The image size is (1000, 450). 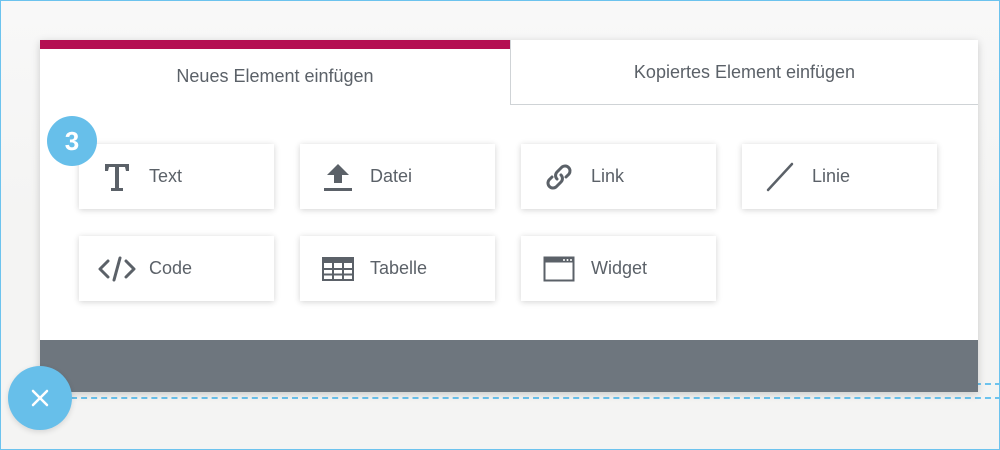 What do you see at coordinates (275, 76) in the screenshot?
I see `tab-new-element-label: Neues Element einfügen` at bounding box center [275, 76].